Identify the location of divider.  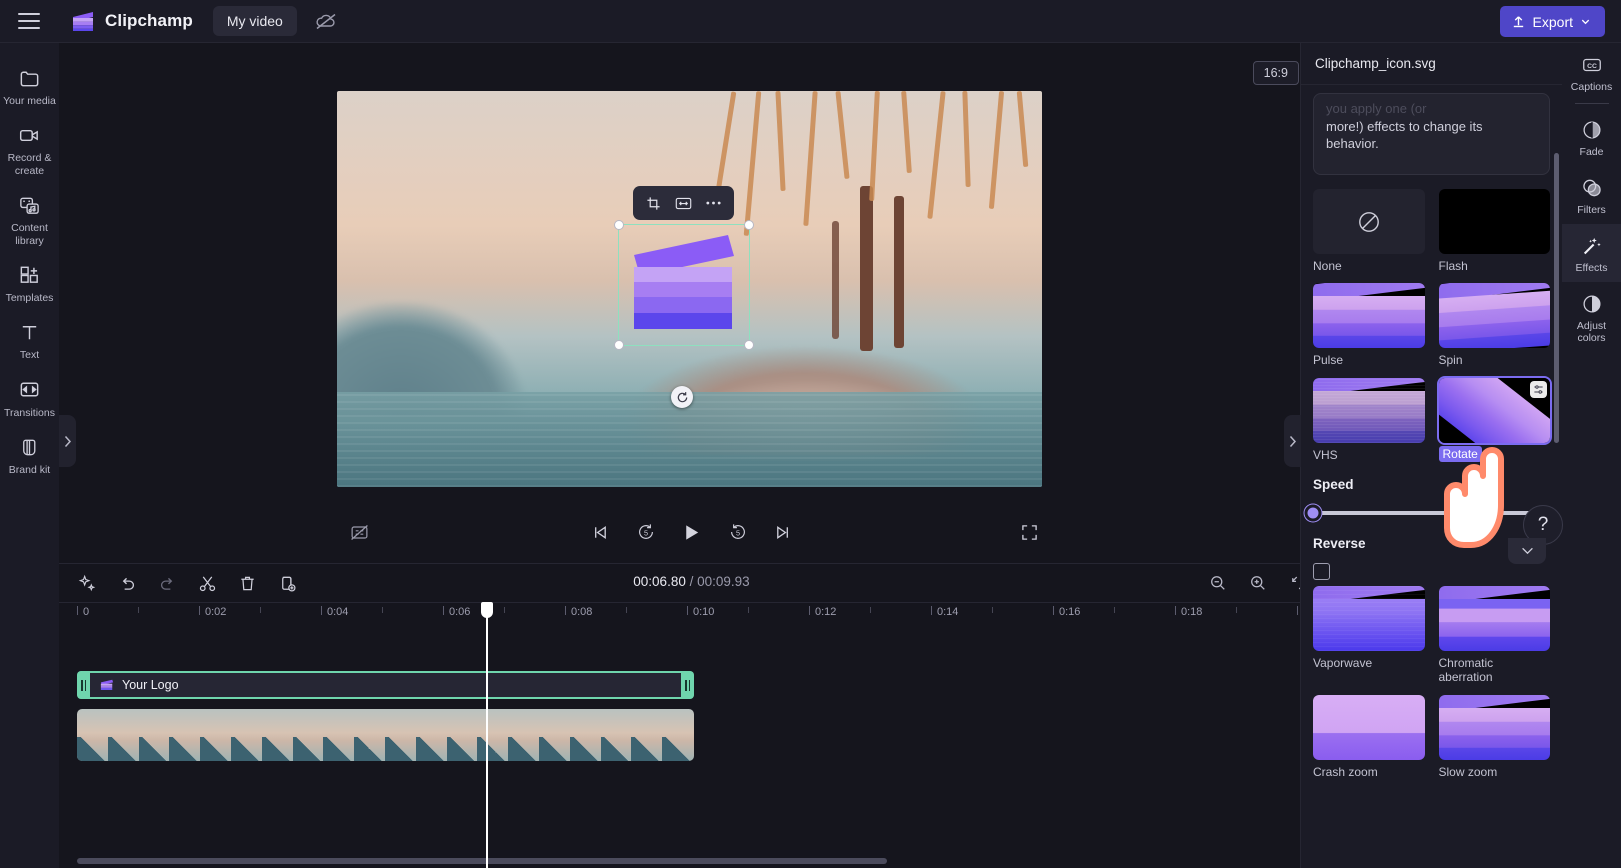
(1591, 104).